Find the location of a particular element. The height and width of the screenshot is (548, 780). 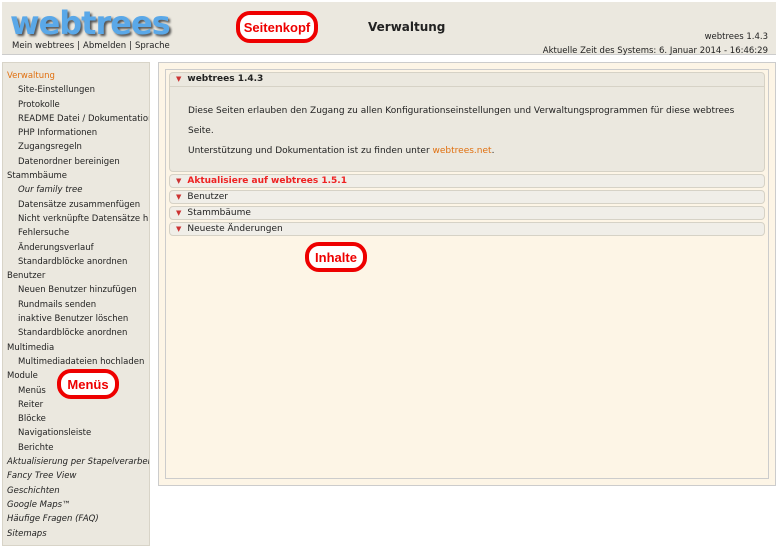

sidebar-item: Reiter is located at coordinates (76, 405).